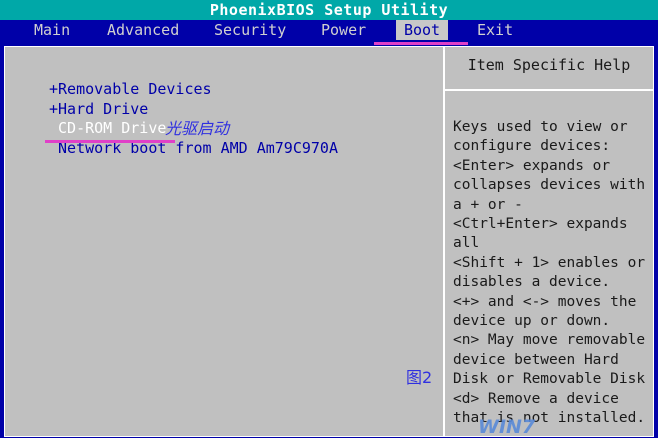 Image resolution: width=658 pixels, height=438 pixels. I want to click on help-line: <d> Remove a device, so click(536, 398).